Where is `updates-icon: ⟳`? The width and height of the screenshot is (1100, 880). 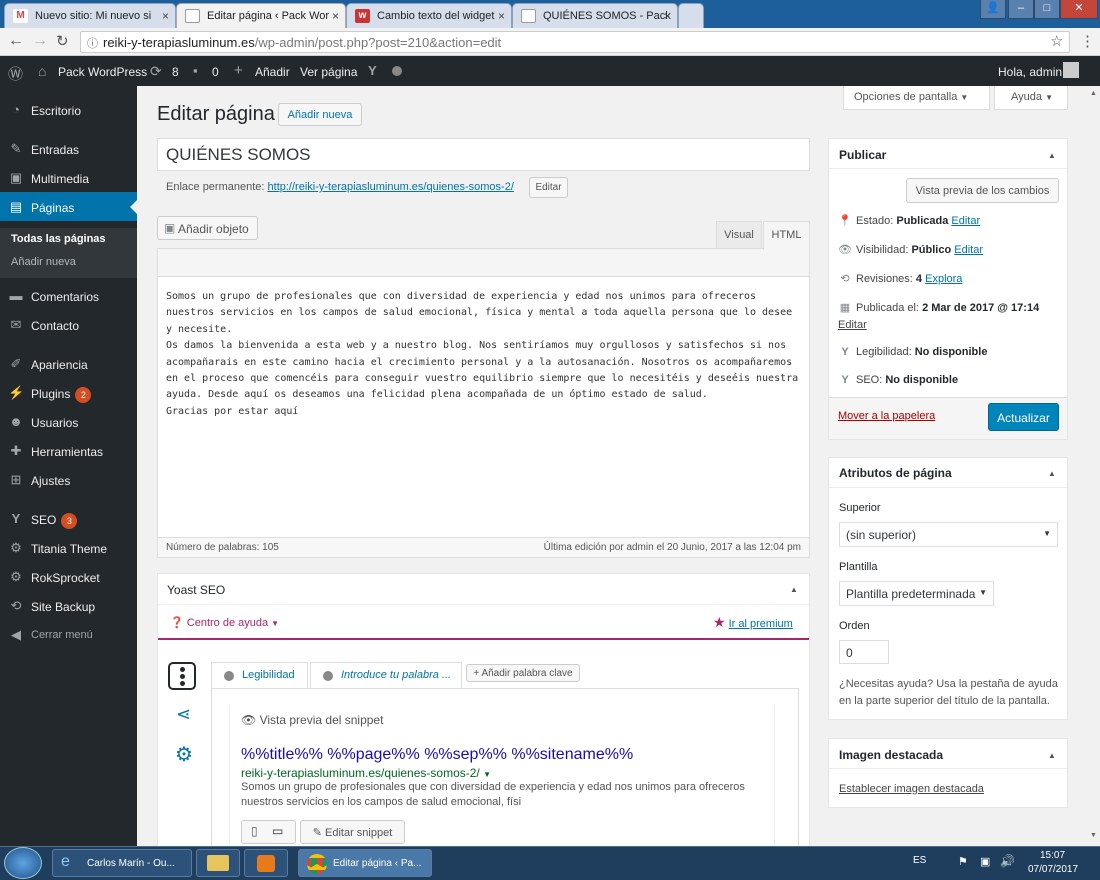
updates-icon: ⟳ is located at coordinates (156, 71).